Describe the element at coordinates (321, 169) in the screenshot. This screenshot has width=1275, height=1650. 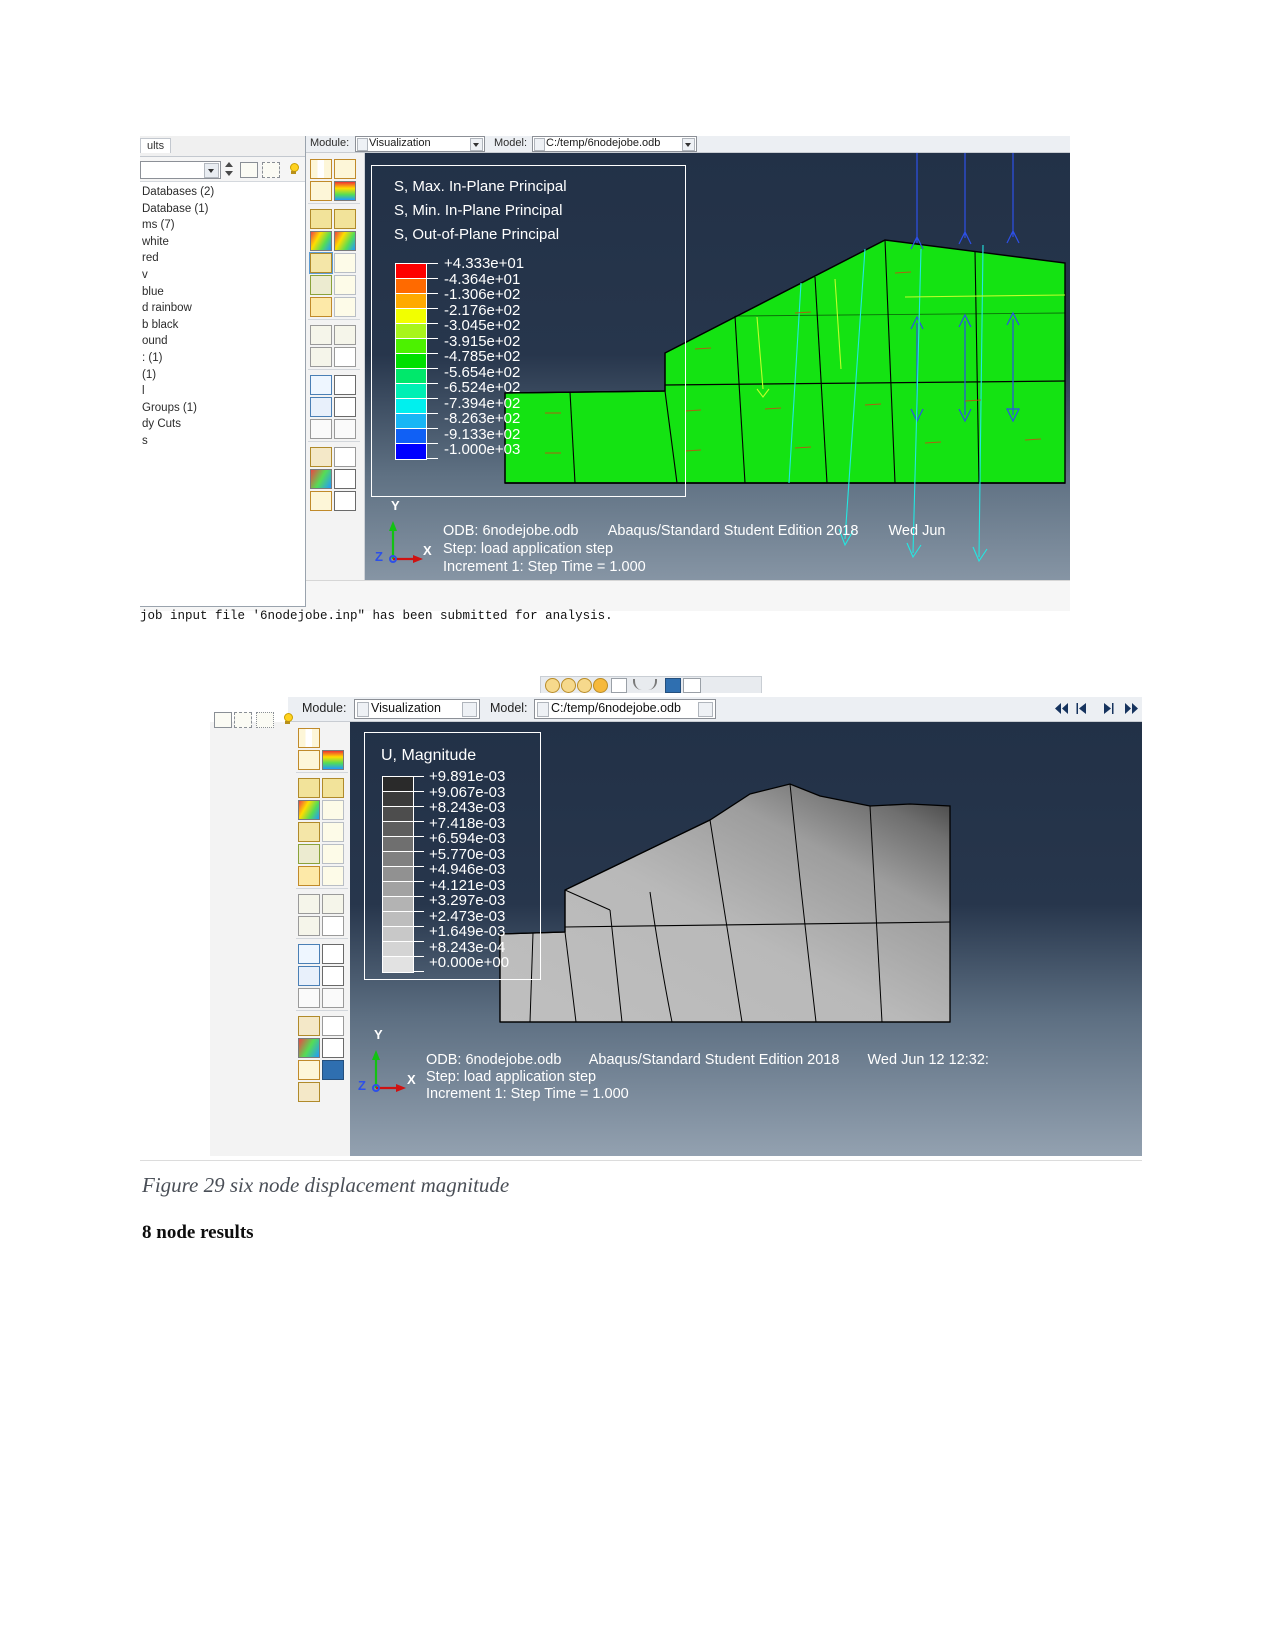
I see `field-output-icon` at that location.